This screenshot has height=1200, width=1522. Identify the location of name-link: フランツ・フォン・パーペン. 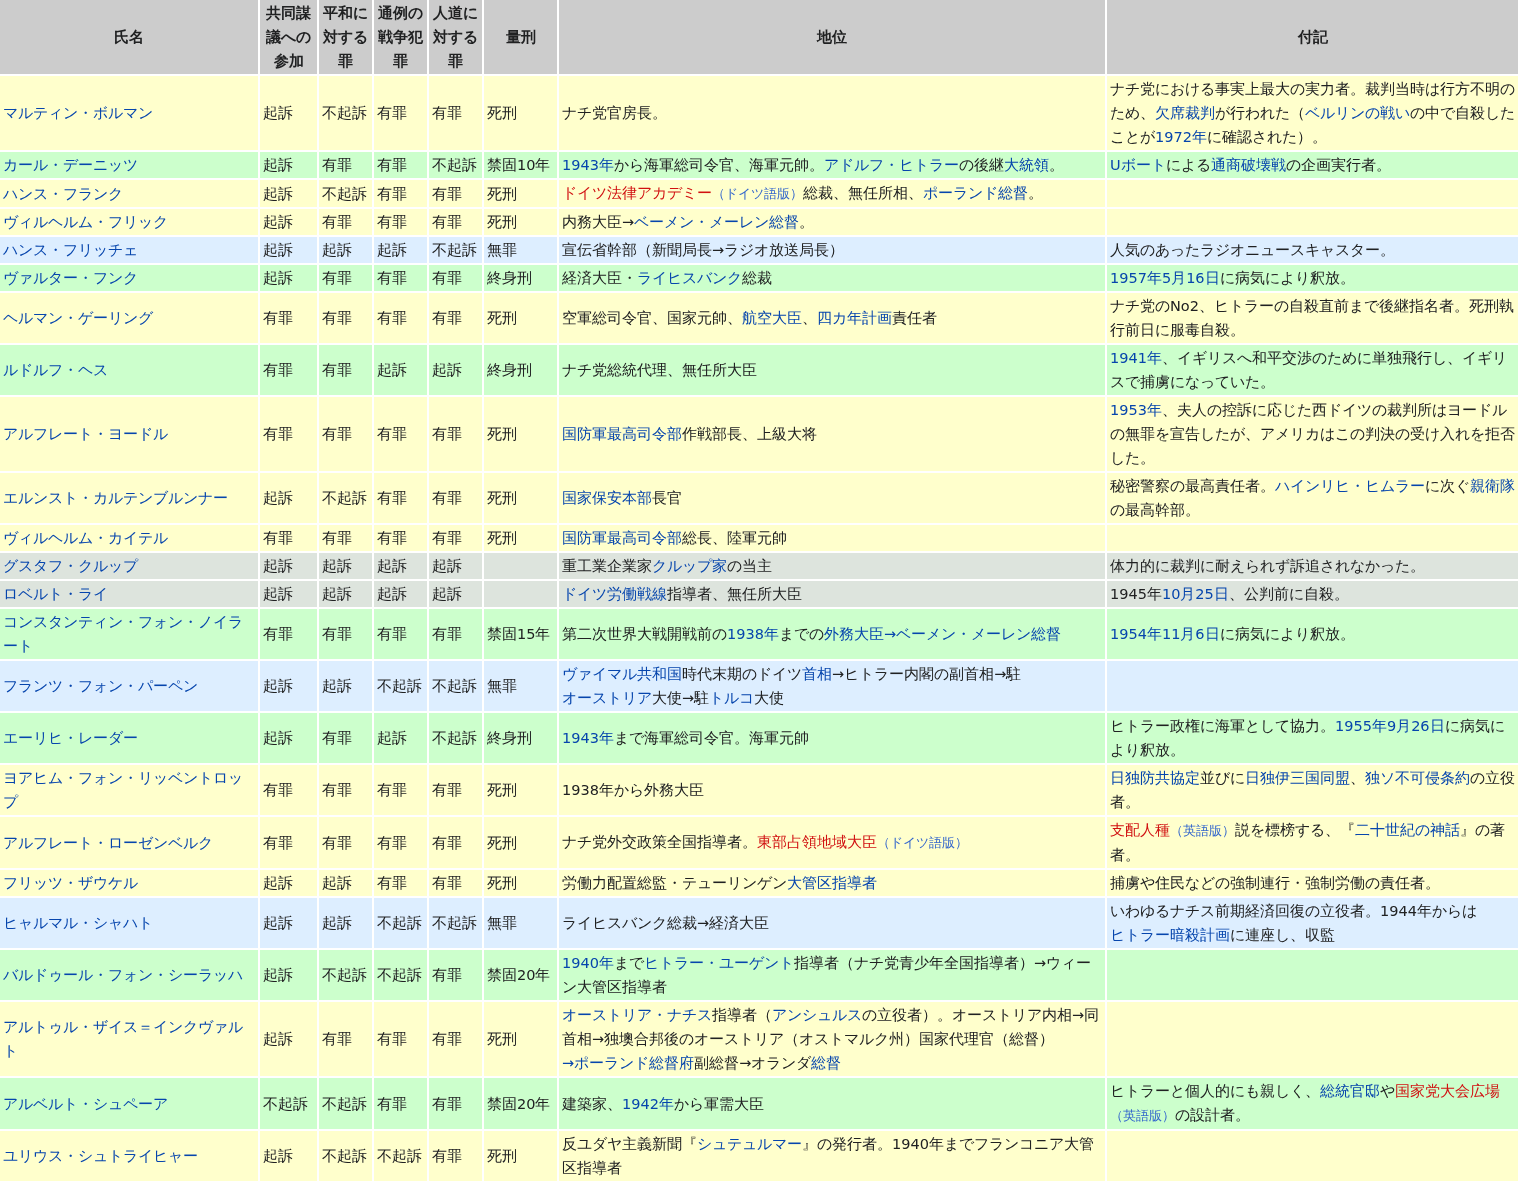
(129, 686).